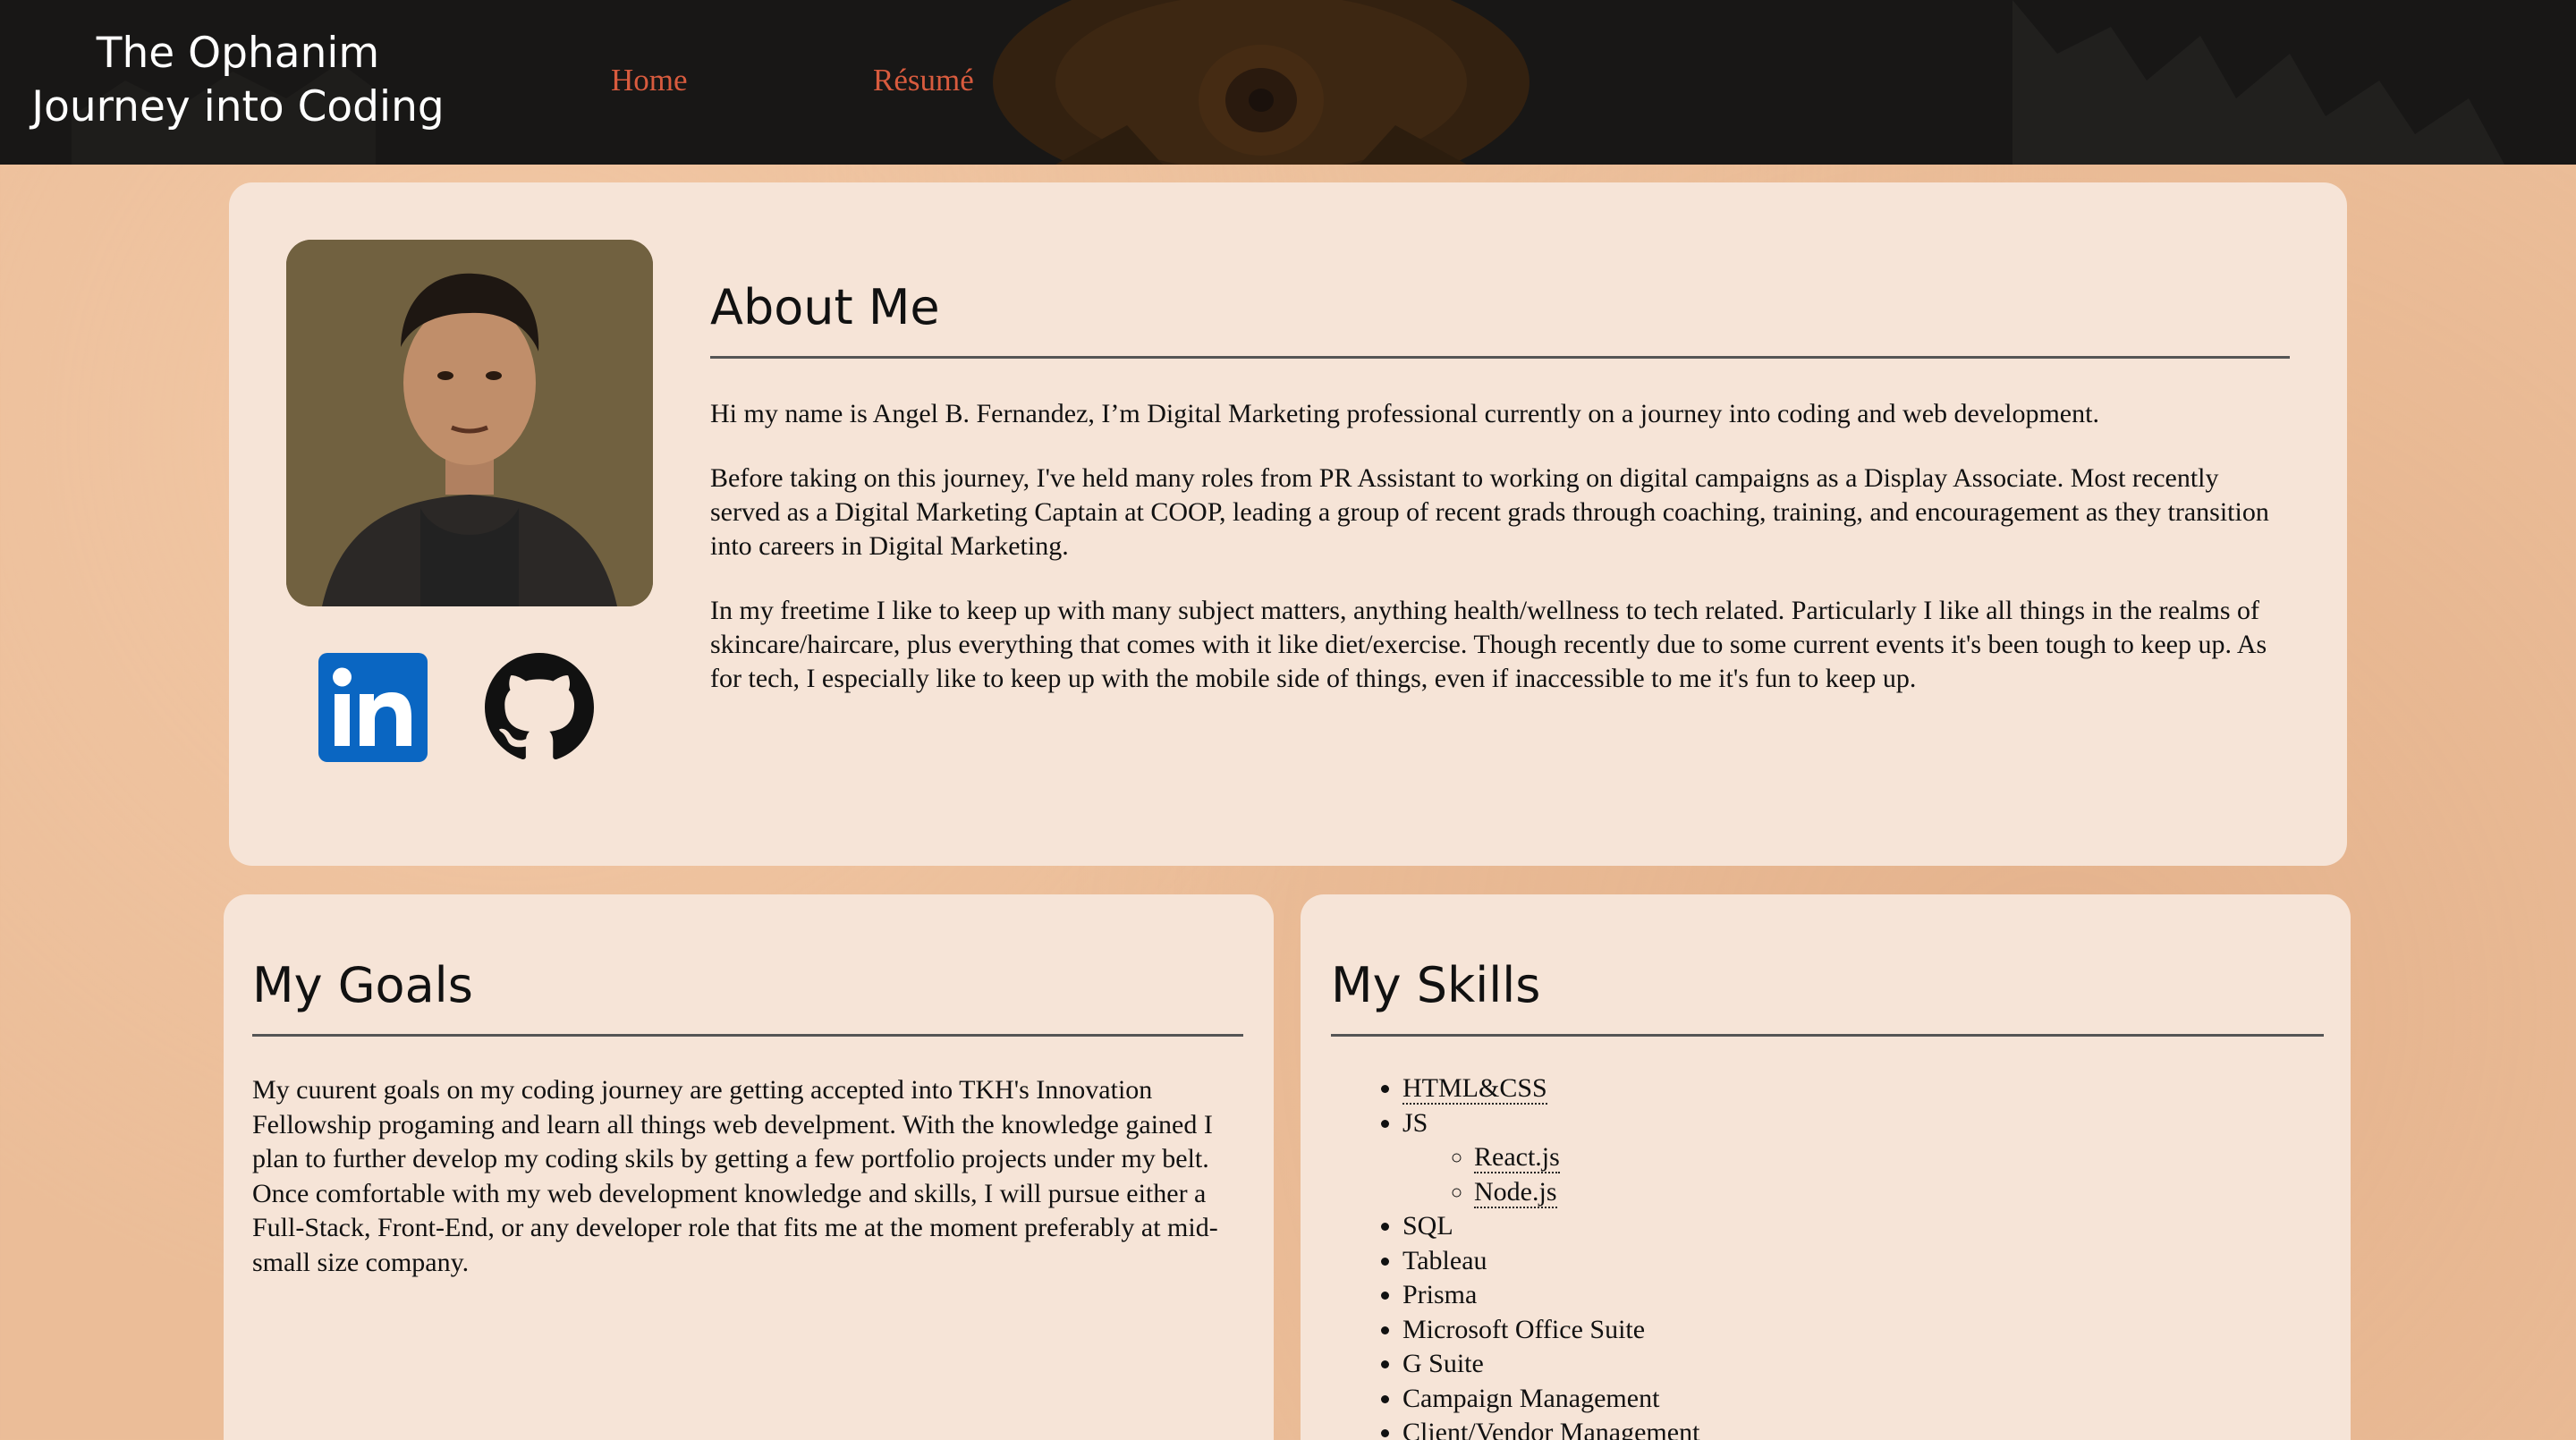 This screenshot has width=2576, height=1440. Describe the element at coordinates (1550, 1261) in the screenshot. I see `skill-item: Tableau` at that location.